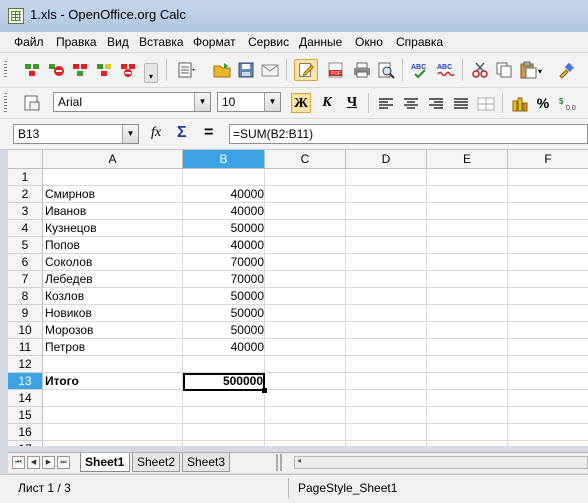  Describe the element at coordinates (386, 104) in the screenshot. I see `align-left-icon` at that location.